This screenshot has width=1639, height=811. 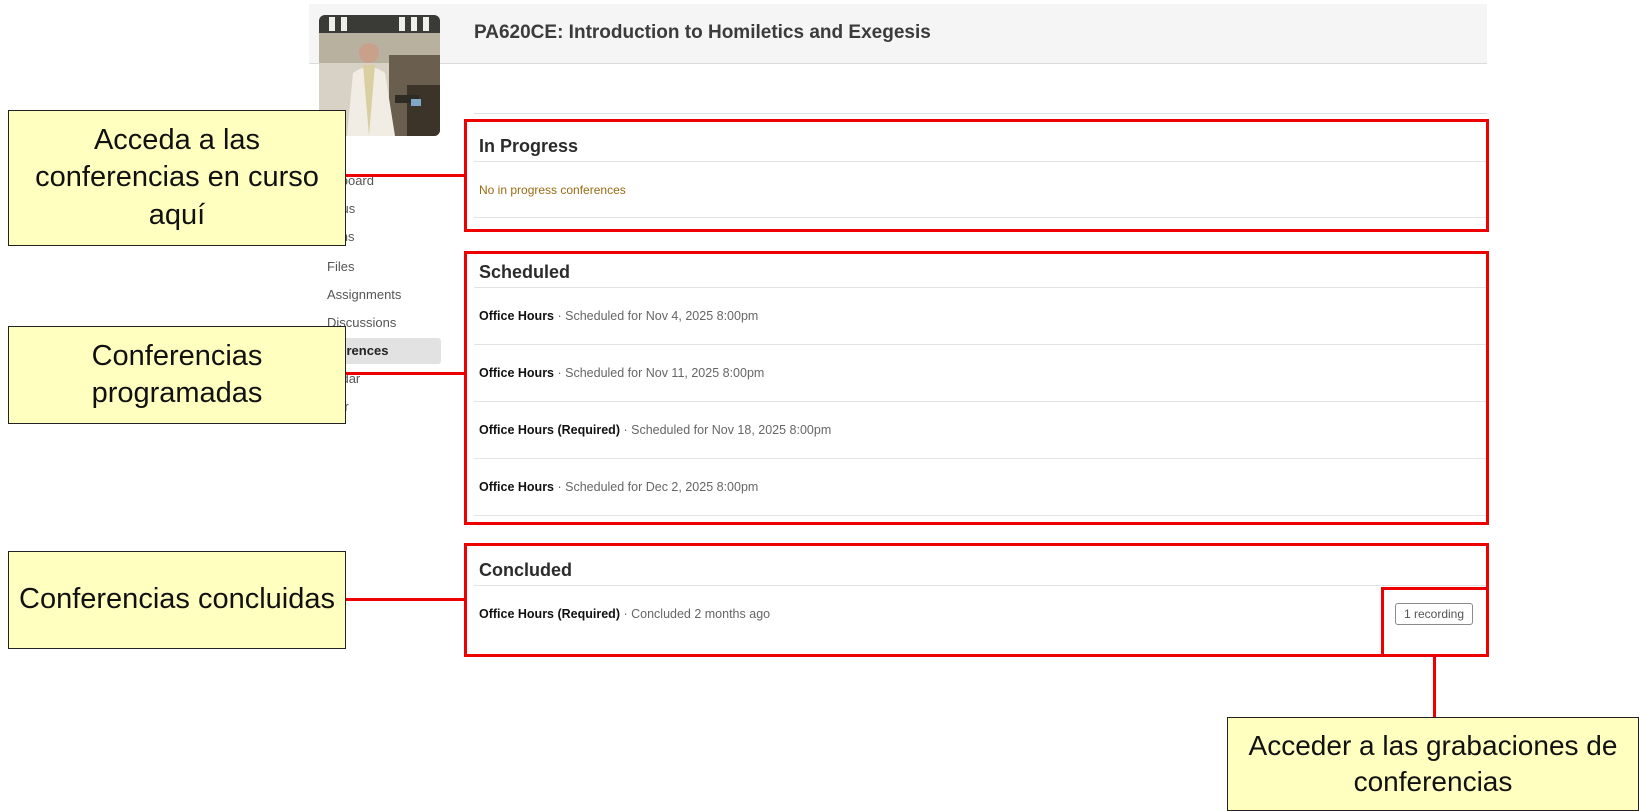 I want to click on in-progress-highlight, so click(x=976, y=175).